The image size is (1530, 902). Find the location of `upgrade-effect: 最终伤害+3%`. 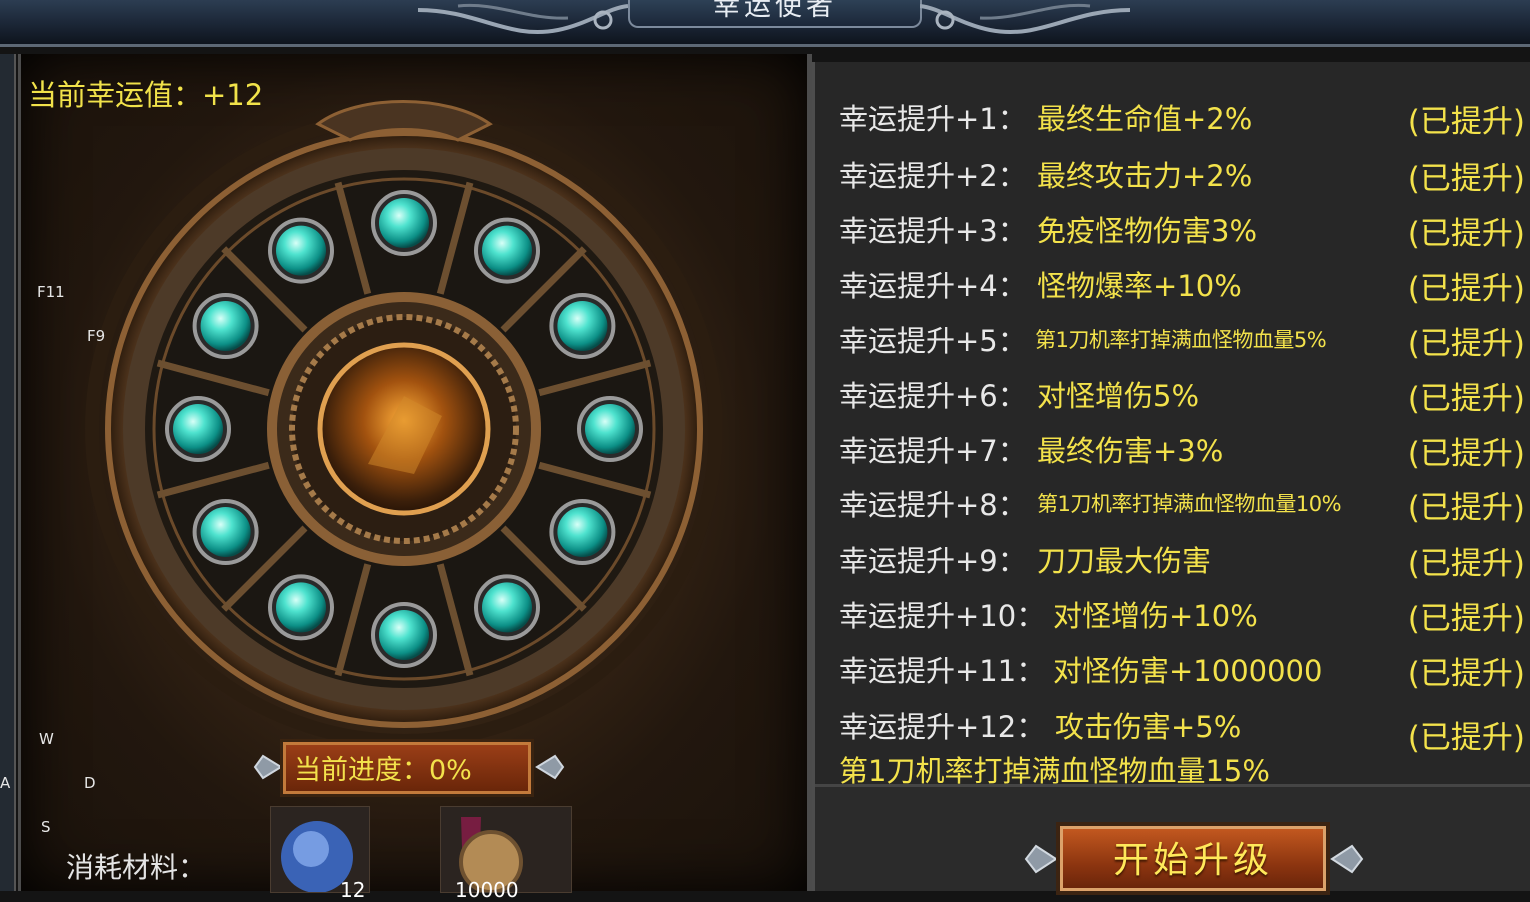

upgrade-effect: 最终伤害+3% is located at coordinates (1130, 451).